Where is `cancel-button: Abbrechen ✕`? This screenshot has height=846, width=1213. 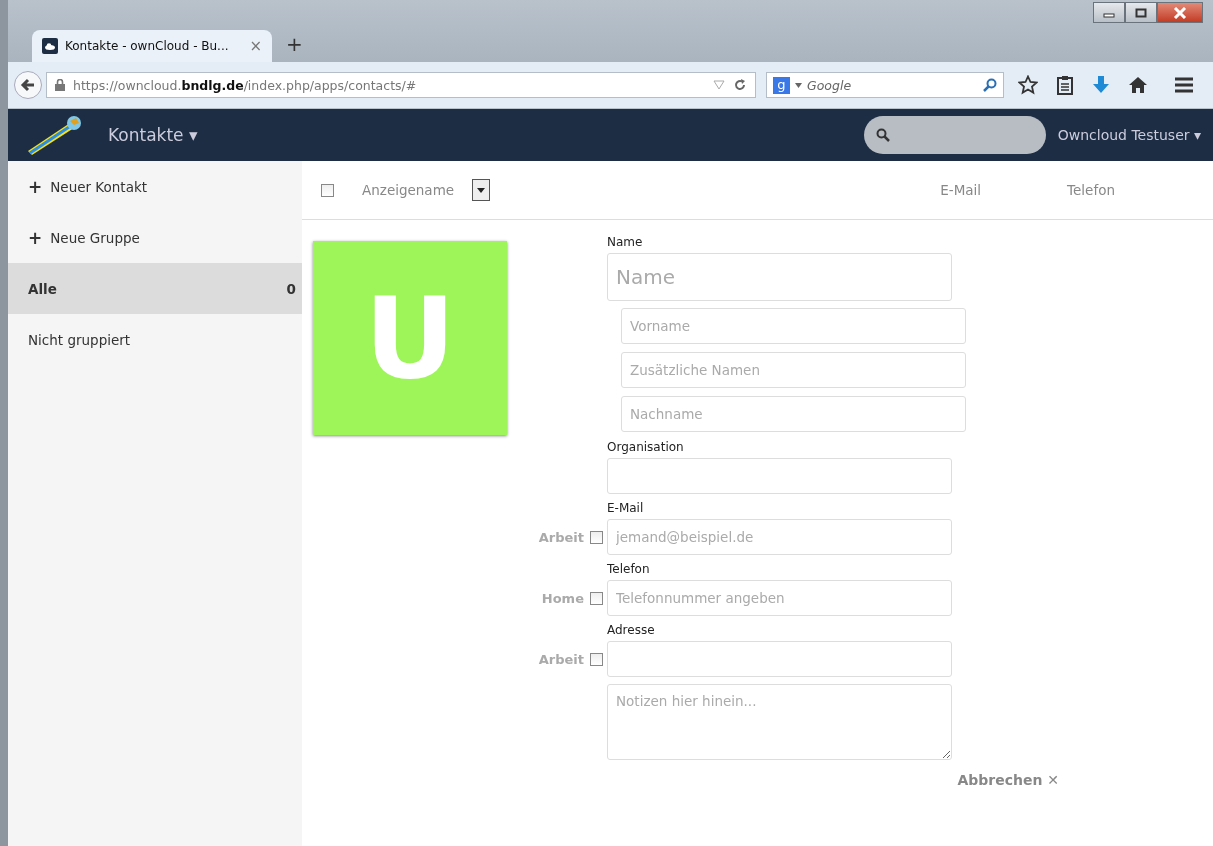
cancel-button: Abbrechen ✕ is located at coordinates (1008, 780).